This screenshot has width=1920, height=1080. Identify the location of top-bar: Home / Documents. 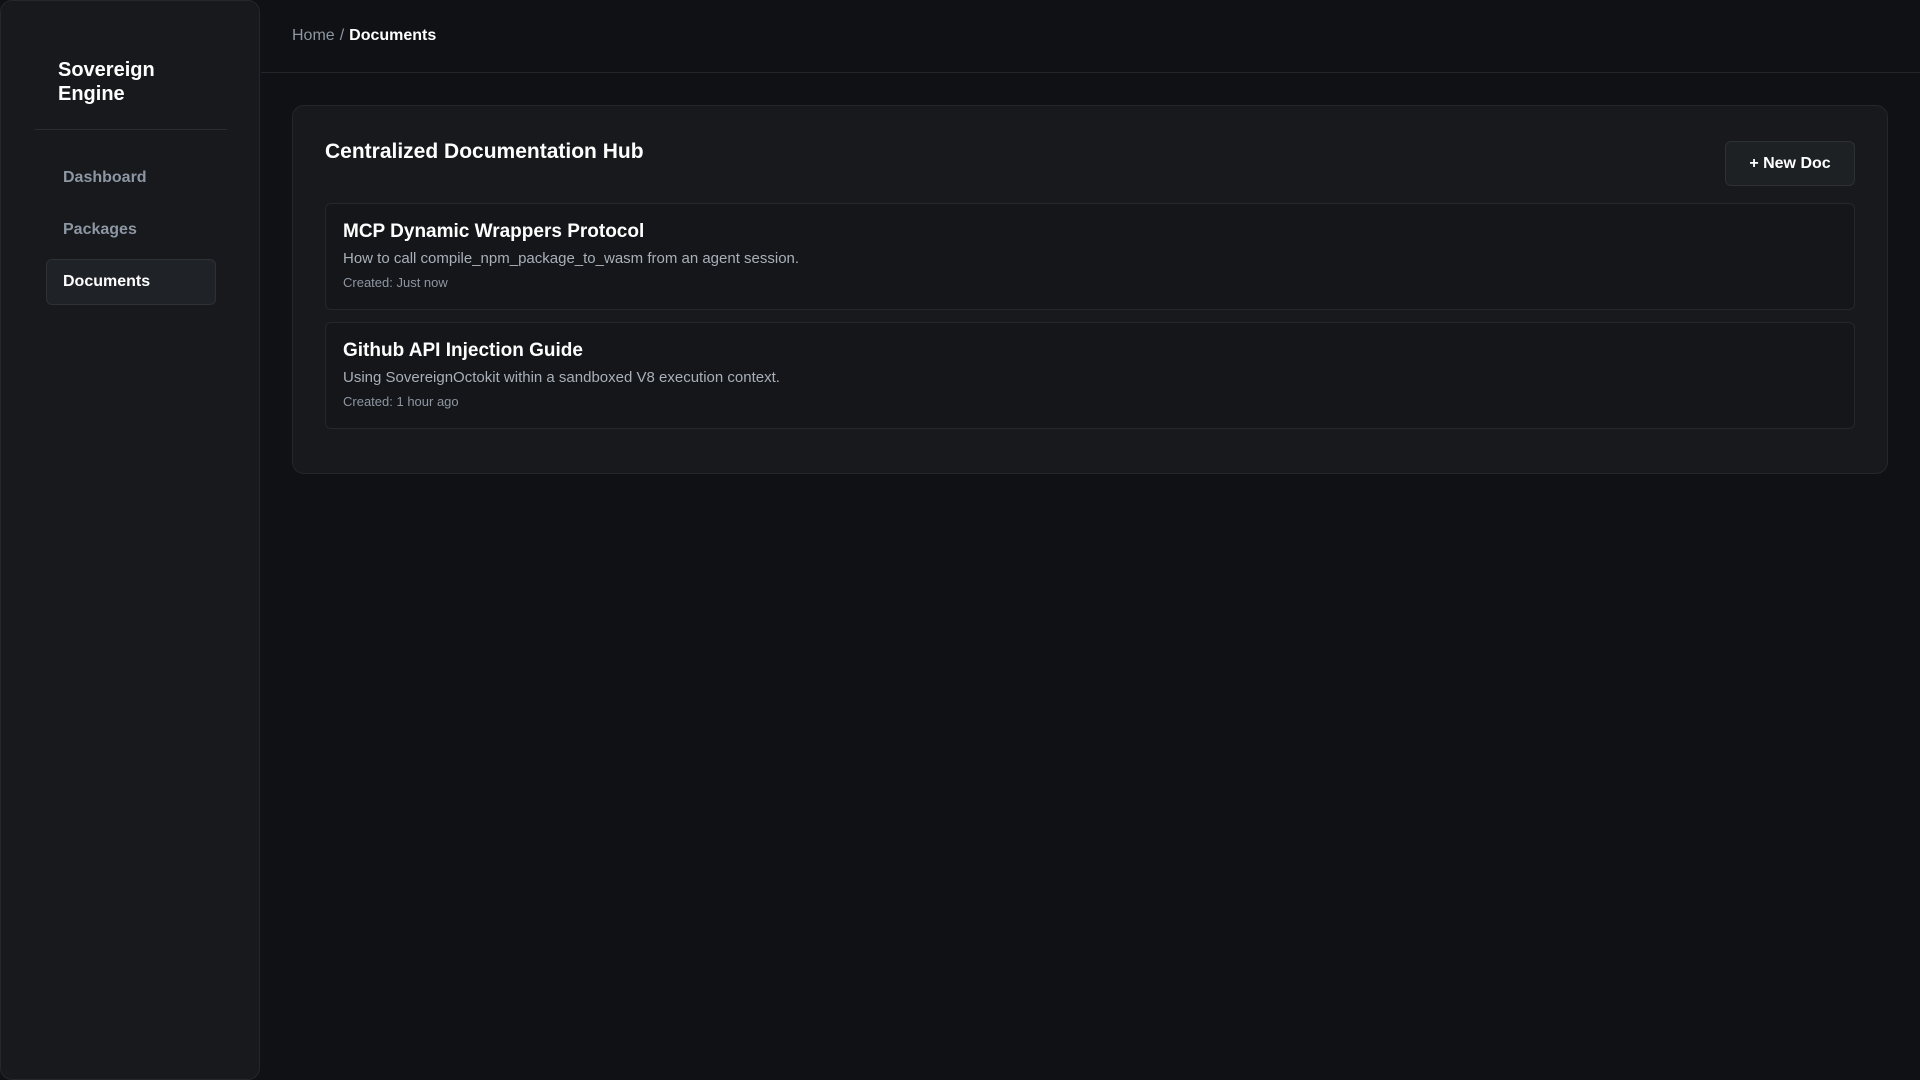
(1090, 36).